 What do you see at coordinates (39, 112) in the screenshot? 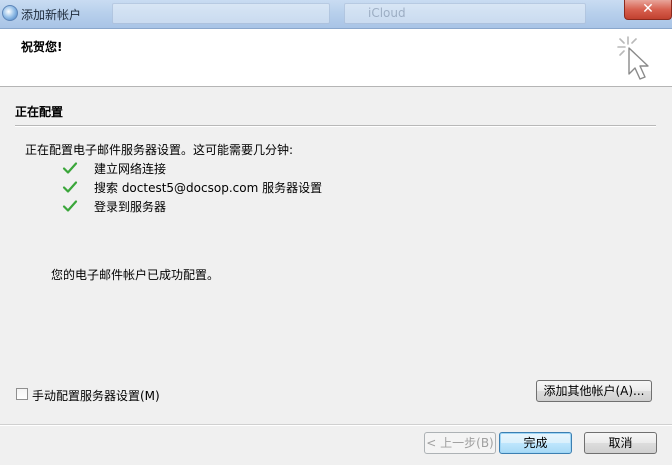
I see `section-title: 正在配置` at bounding box center [39, 112].